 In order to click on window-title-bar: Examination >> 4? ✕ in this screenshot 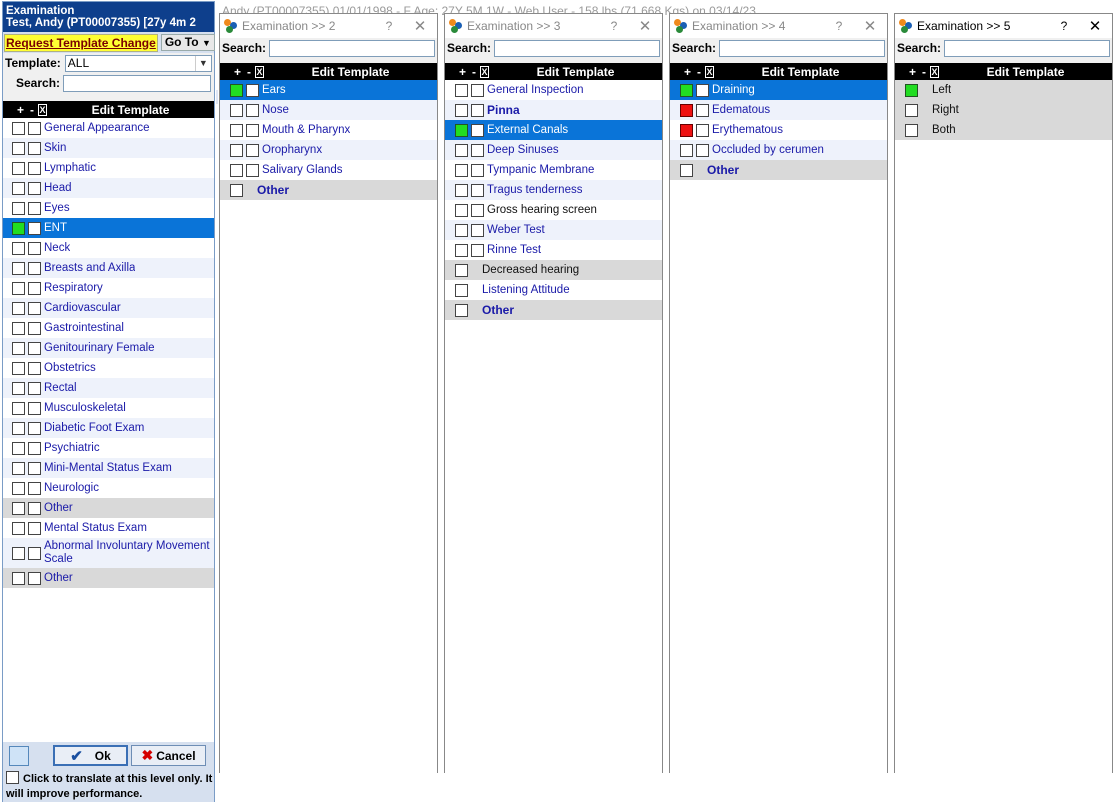, I will do `click(778, 26)`.